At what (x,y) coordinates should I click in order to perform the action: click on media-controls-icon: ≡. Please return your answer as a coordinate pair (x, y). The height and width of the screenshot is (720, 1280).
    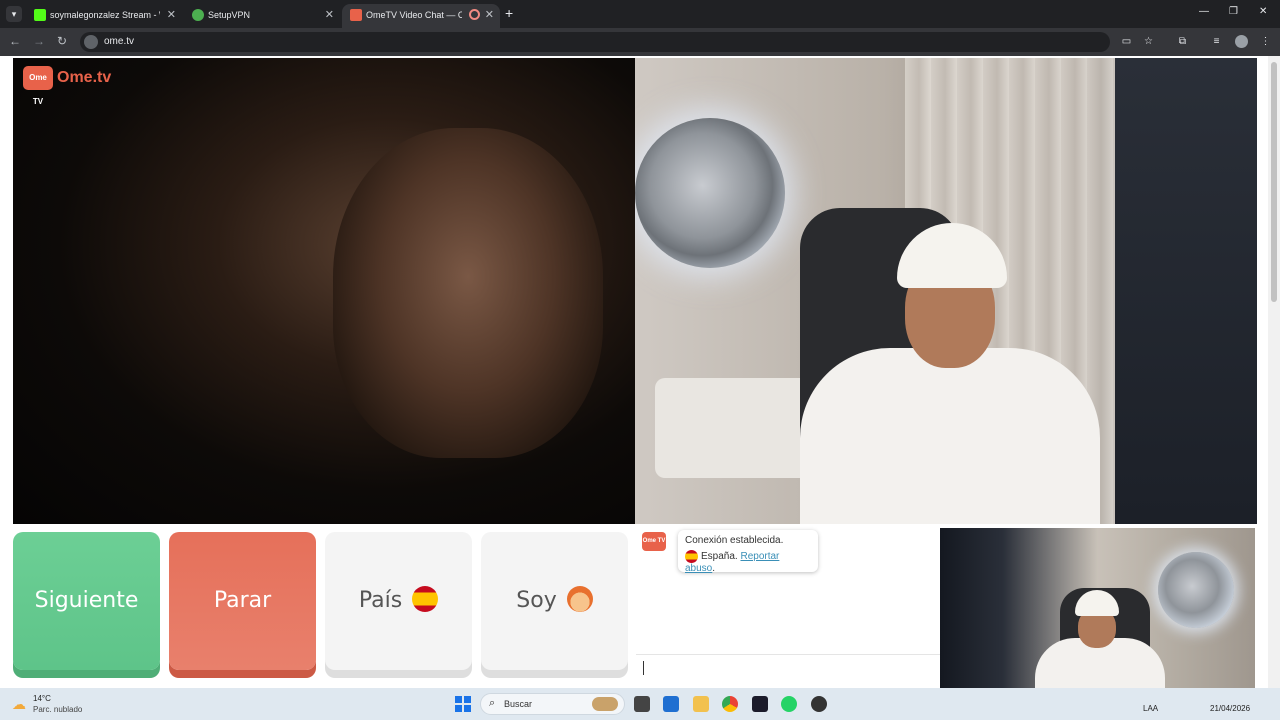
    Looking at the image, I should click on (1216, 41).